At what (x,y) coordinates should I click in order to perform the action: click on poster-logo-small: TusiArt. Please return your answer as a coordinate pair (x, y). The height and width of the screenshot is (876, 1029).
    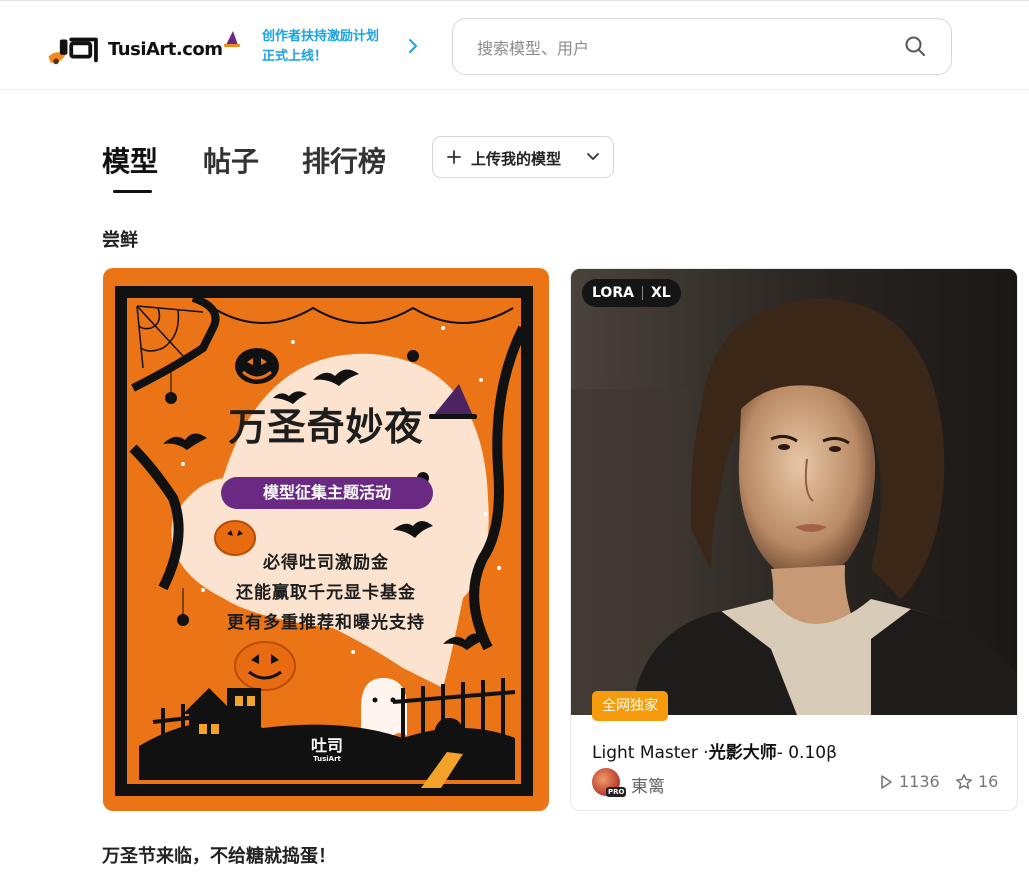
    Looking at the image, I should click on (327, 759).